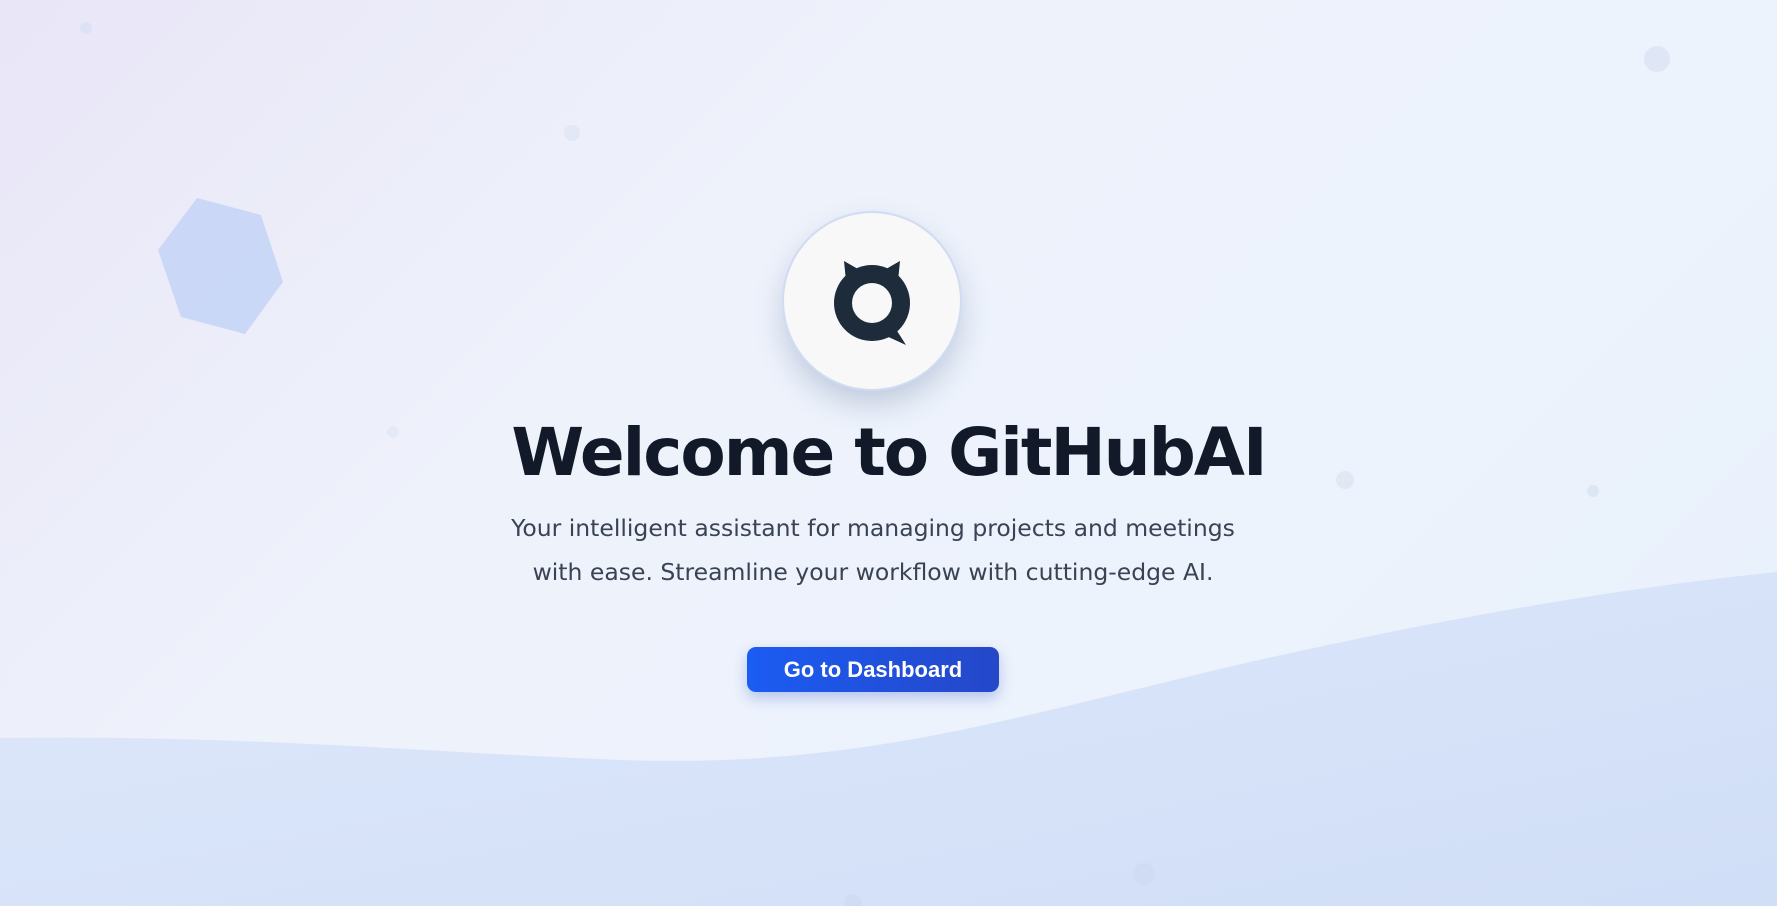 The width and height of the screenshot is (1777, 906). I want to click on logo-badge, so click(872, 301).